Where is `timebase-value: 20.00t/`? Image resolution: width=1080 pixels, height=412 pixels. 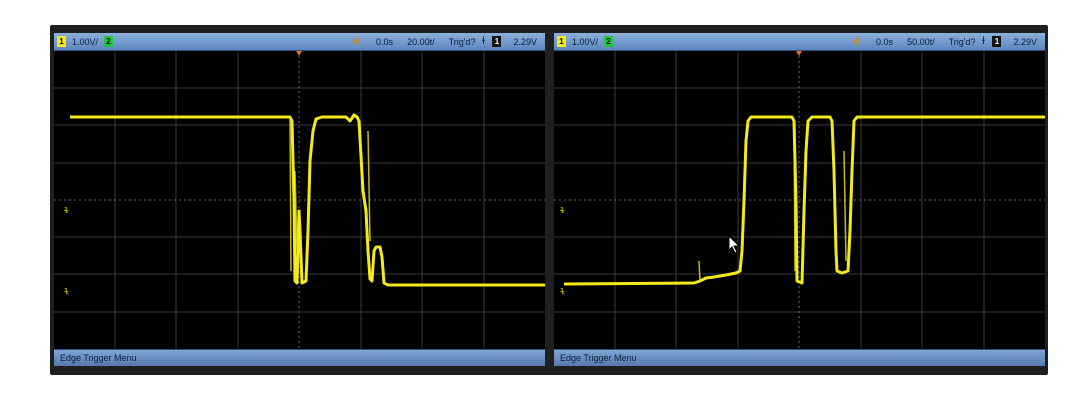 timebase-value: 20.00t/ is located at coordinates (421, 41).